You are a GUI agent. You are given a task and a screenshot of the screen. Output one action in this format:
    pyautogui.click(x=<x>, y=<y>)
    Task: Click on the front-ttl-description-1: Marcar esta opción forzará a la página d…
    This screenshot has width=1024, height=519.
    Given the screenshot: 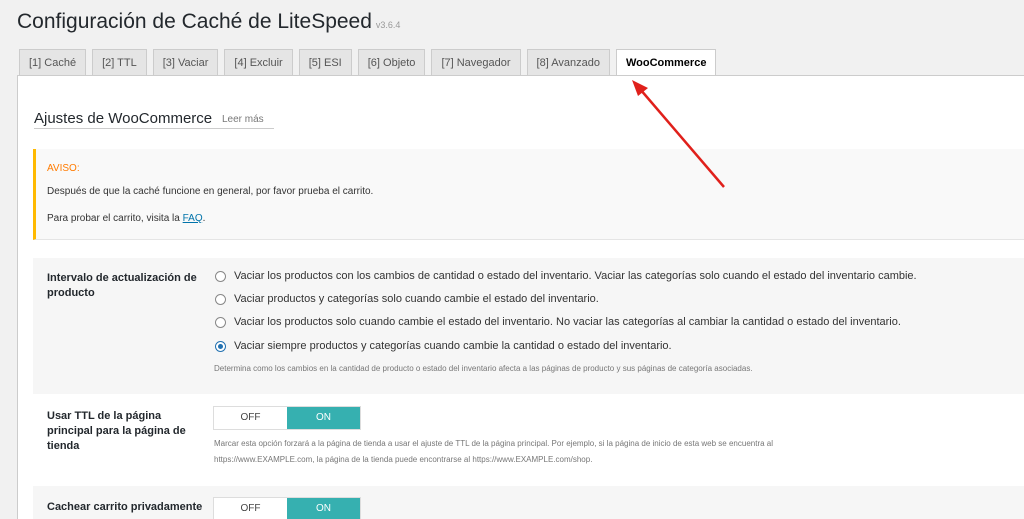 What is the action you would take?
    pyautogui.click(x=494, y=443)
    